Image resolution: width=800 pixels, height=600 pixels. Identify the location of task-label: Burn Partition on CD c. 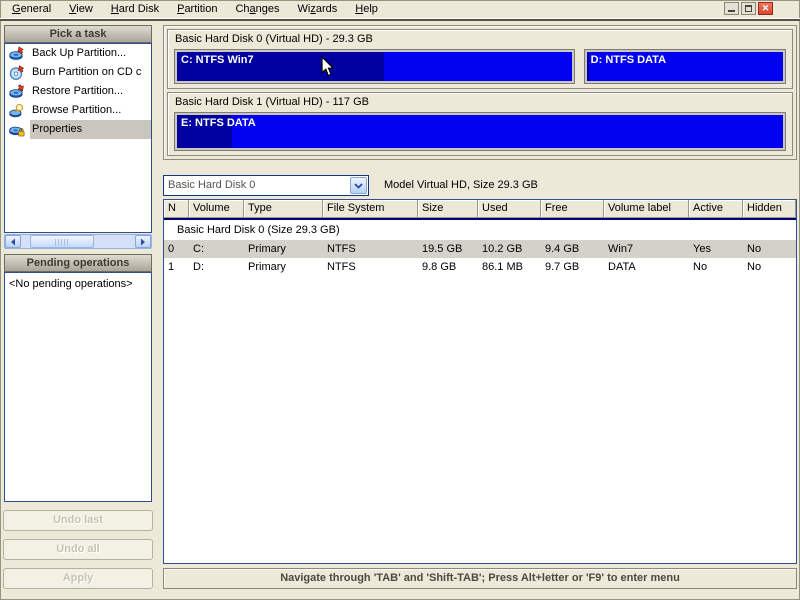
(87, 72).